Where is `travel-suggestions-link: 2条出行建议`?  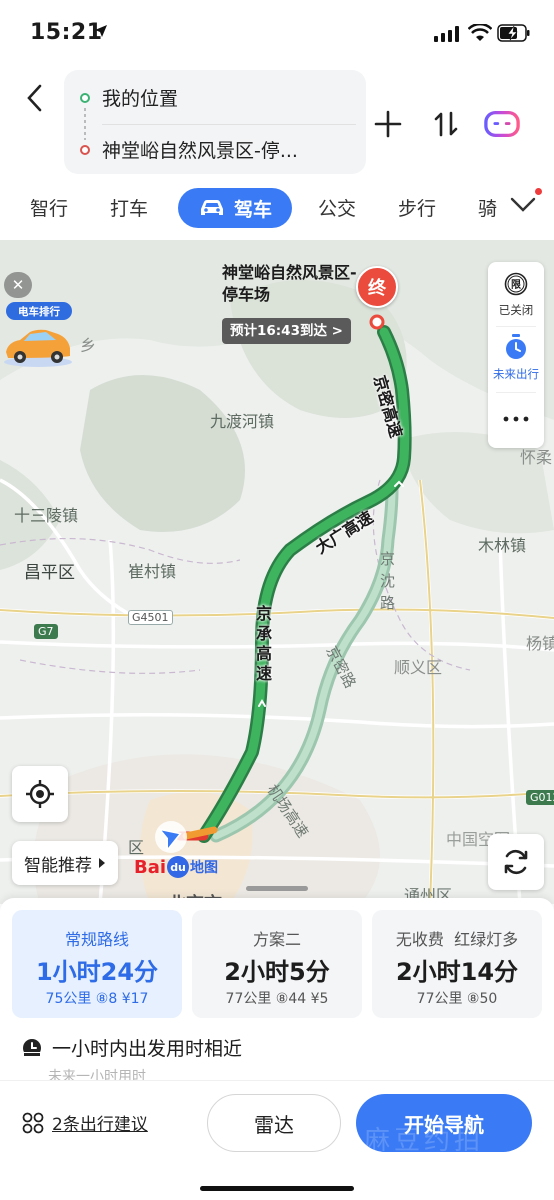 travel-suggestions-link: 2条出行建议 is located at coordinates (85, 1122).